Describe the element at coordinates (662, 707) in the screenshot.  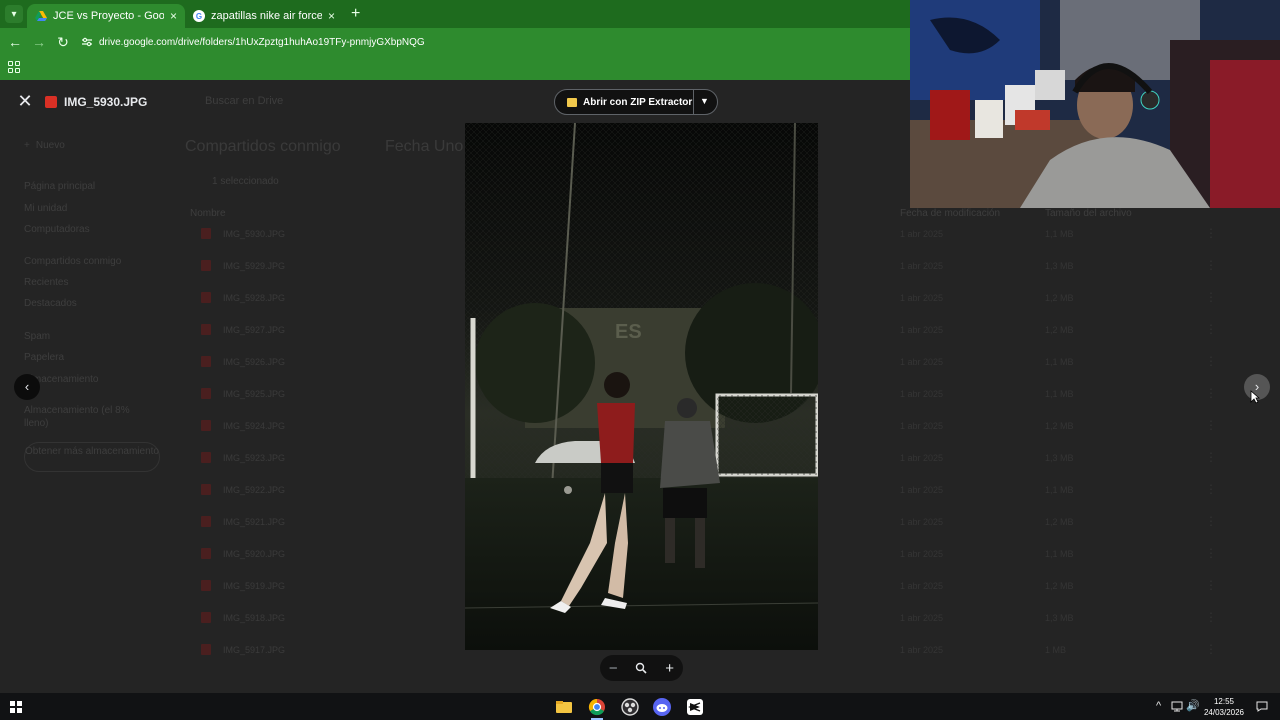
I see `discord-icon` at that location.